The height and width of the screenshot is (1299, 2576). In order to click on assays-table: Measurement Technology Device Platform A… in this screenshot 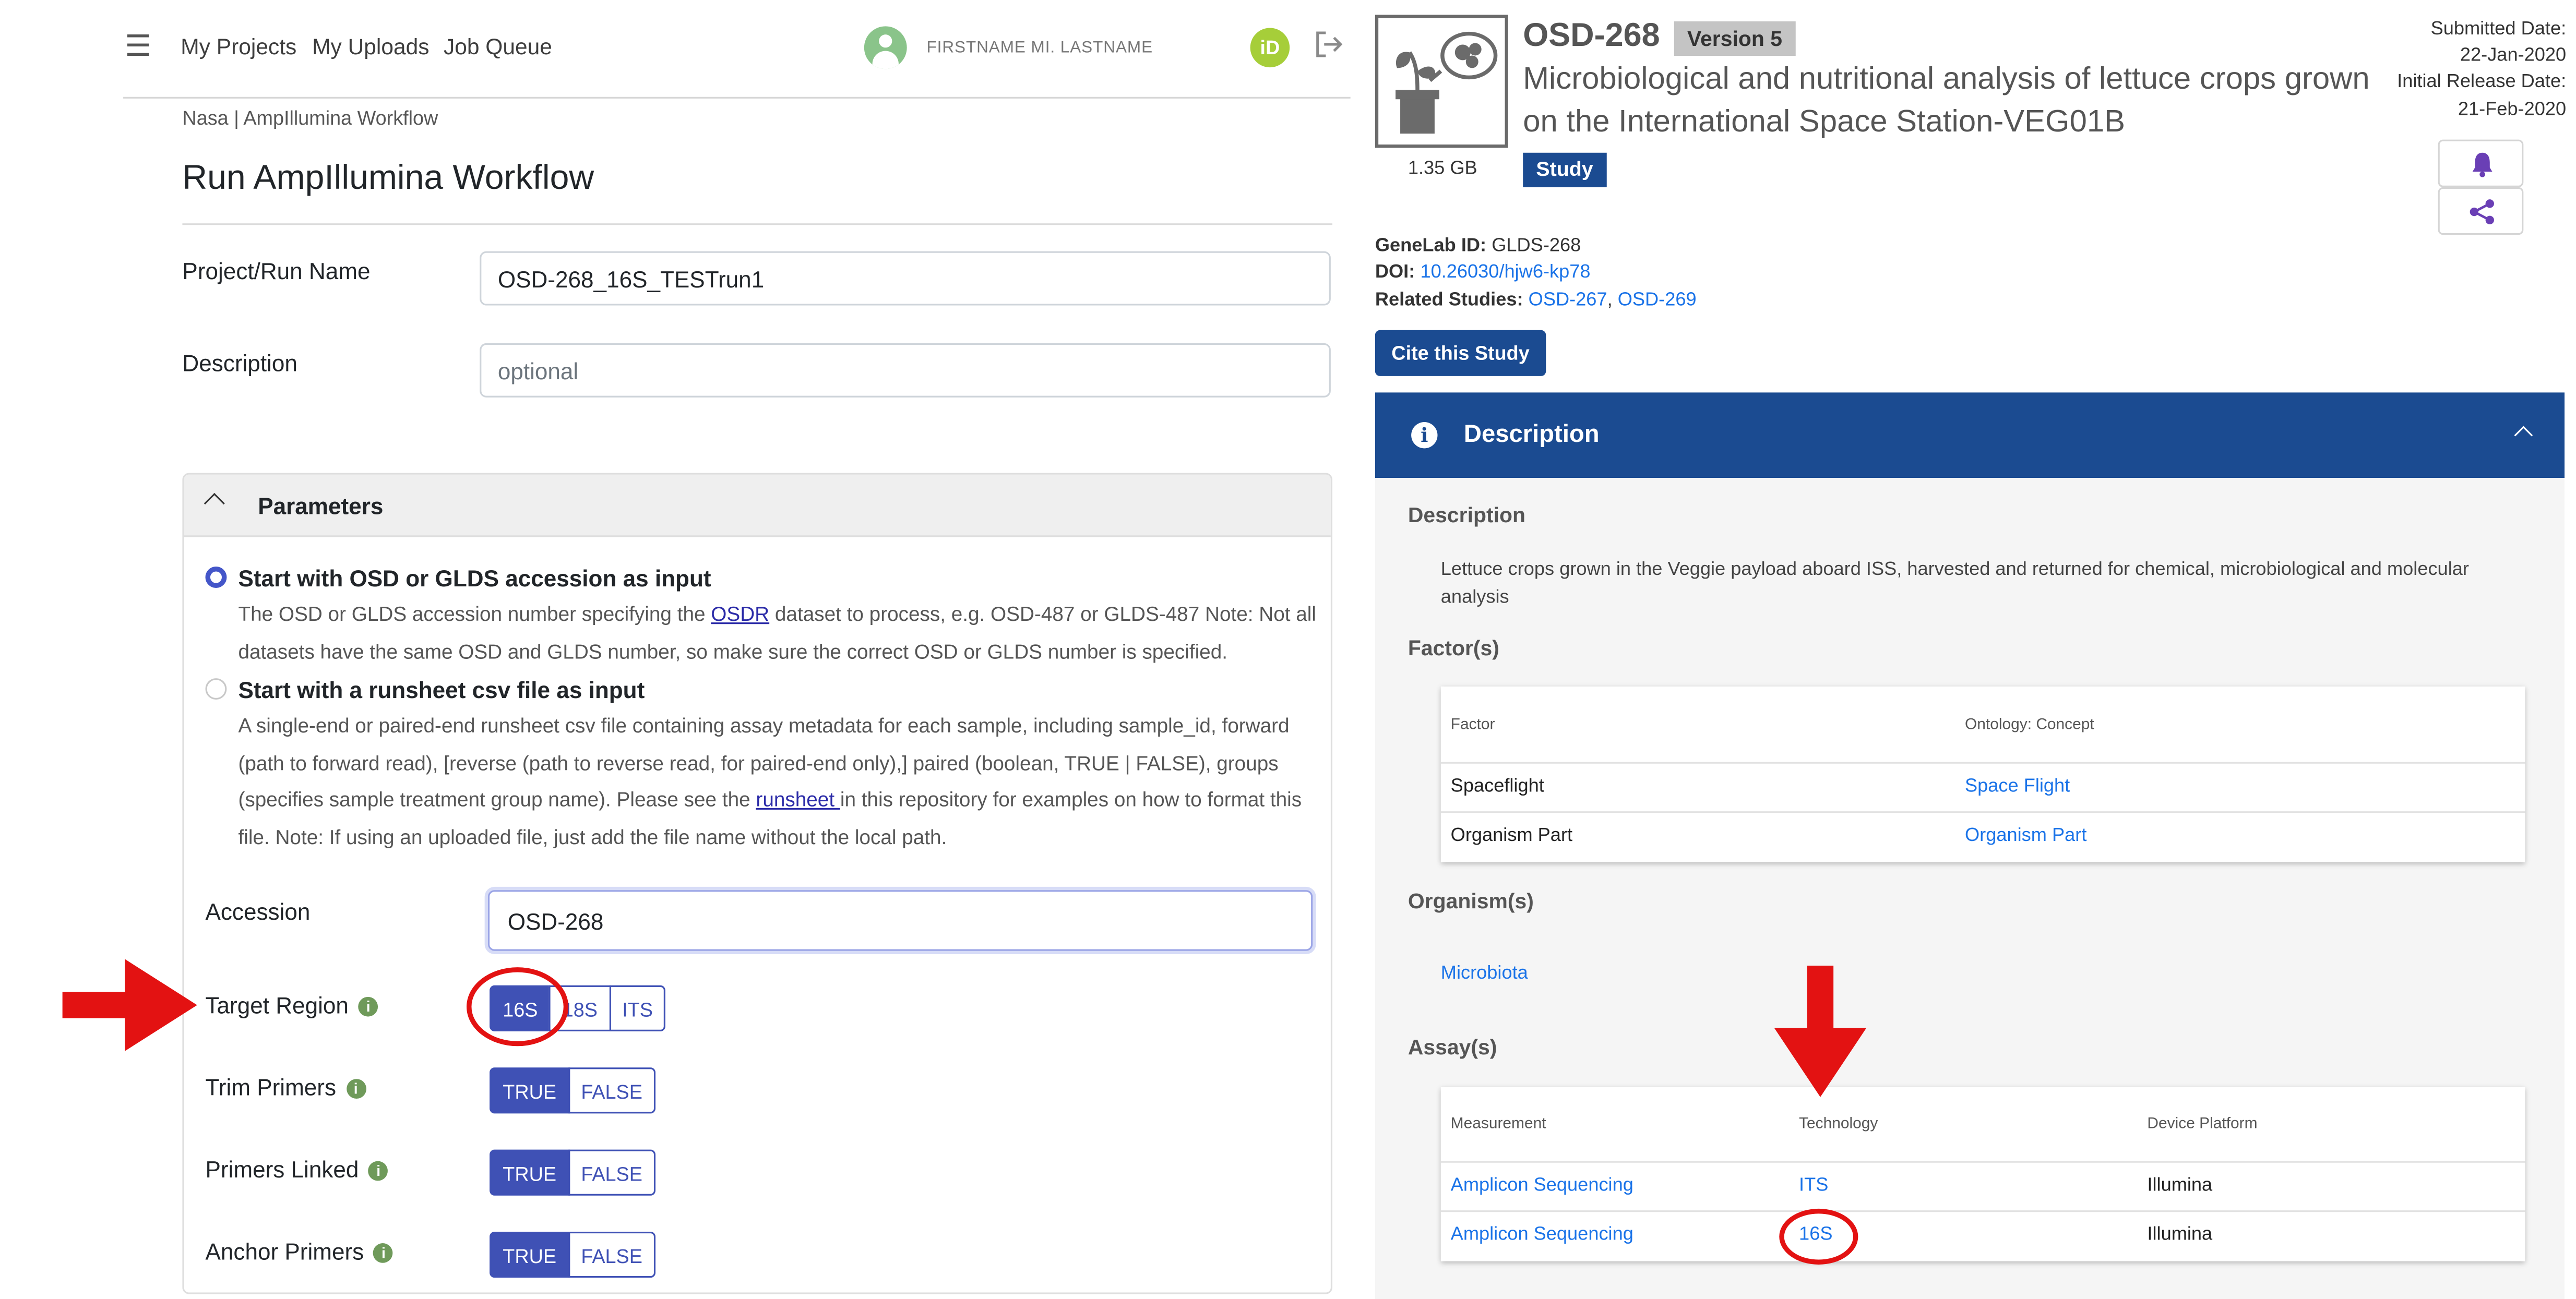, I will do `click(1982, 1174)`.